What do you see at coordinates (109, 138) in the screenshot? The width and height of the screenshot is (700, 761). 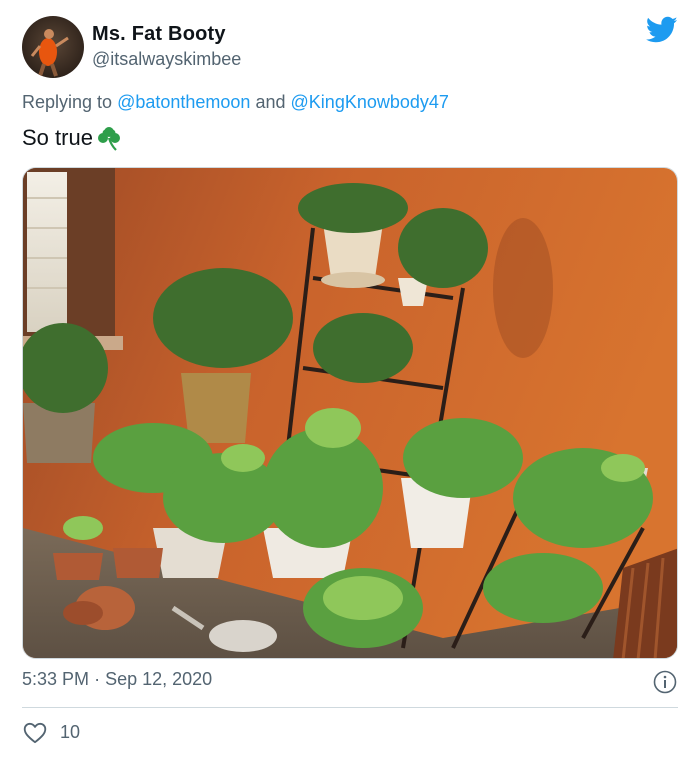 I see `shamrock-icon` at bounding box center [109, 138].